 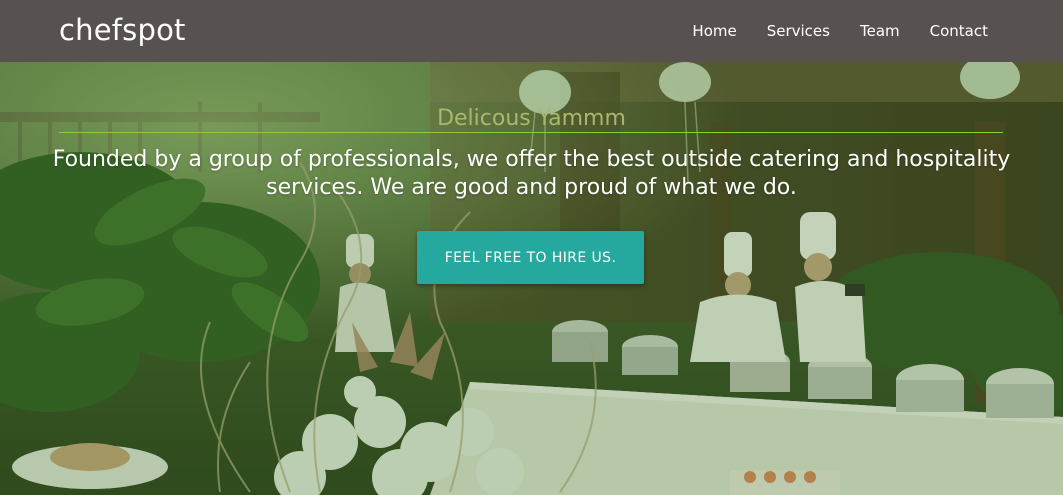 I want to click on nav-link-services: Services, so click(x=798, y=31).